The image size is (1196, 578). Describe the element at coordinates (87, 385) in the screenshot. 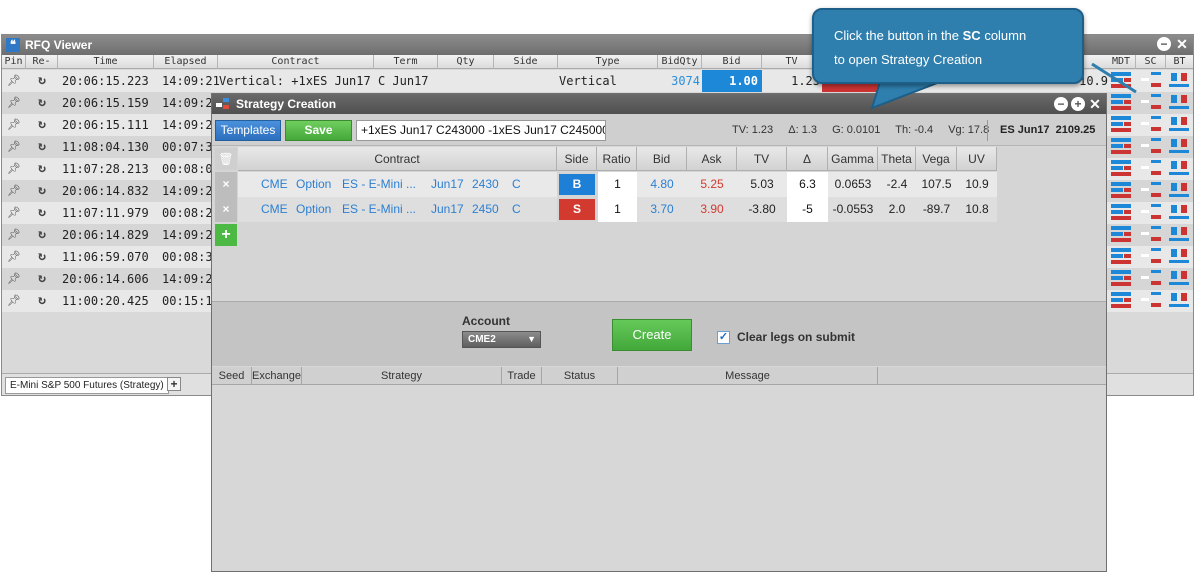

I see `tab-es-strategy: E-Mini S&P 500 Futures (Strategy)` at that location.